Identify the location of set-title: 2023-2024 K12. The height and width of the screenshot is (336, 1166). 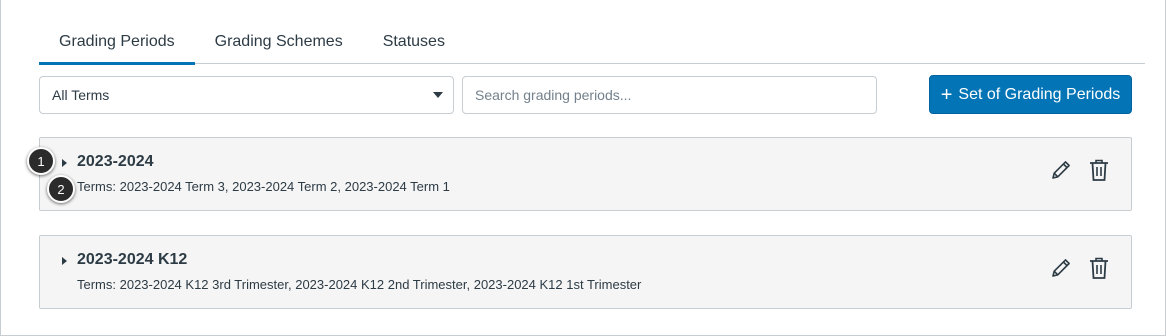
(132, 260).